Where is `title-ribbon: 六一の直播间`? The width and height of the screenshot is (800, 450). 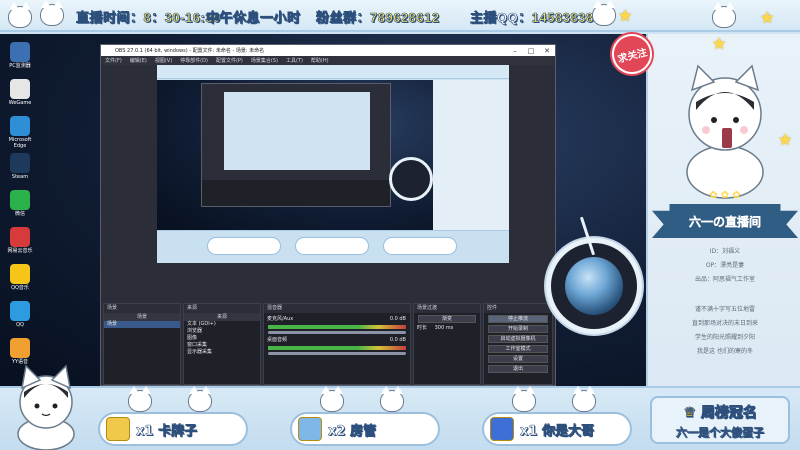 title-ribbon: 六一の直播间 is located at coordinates (725, 221).